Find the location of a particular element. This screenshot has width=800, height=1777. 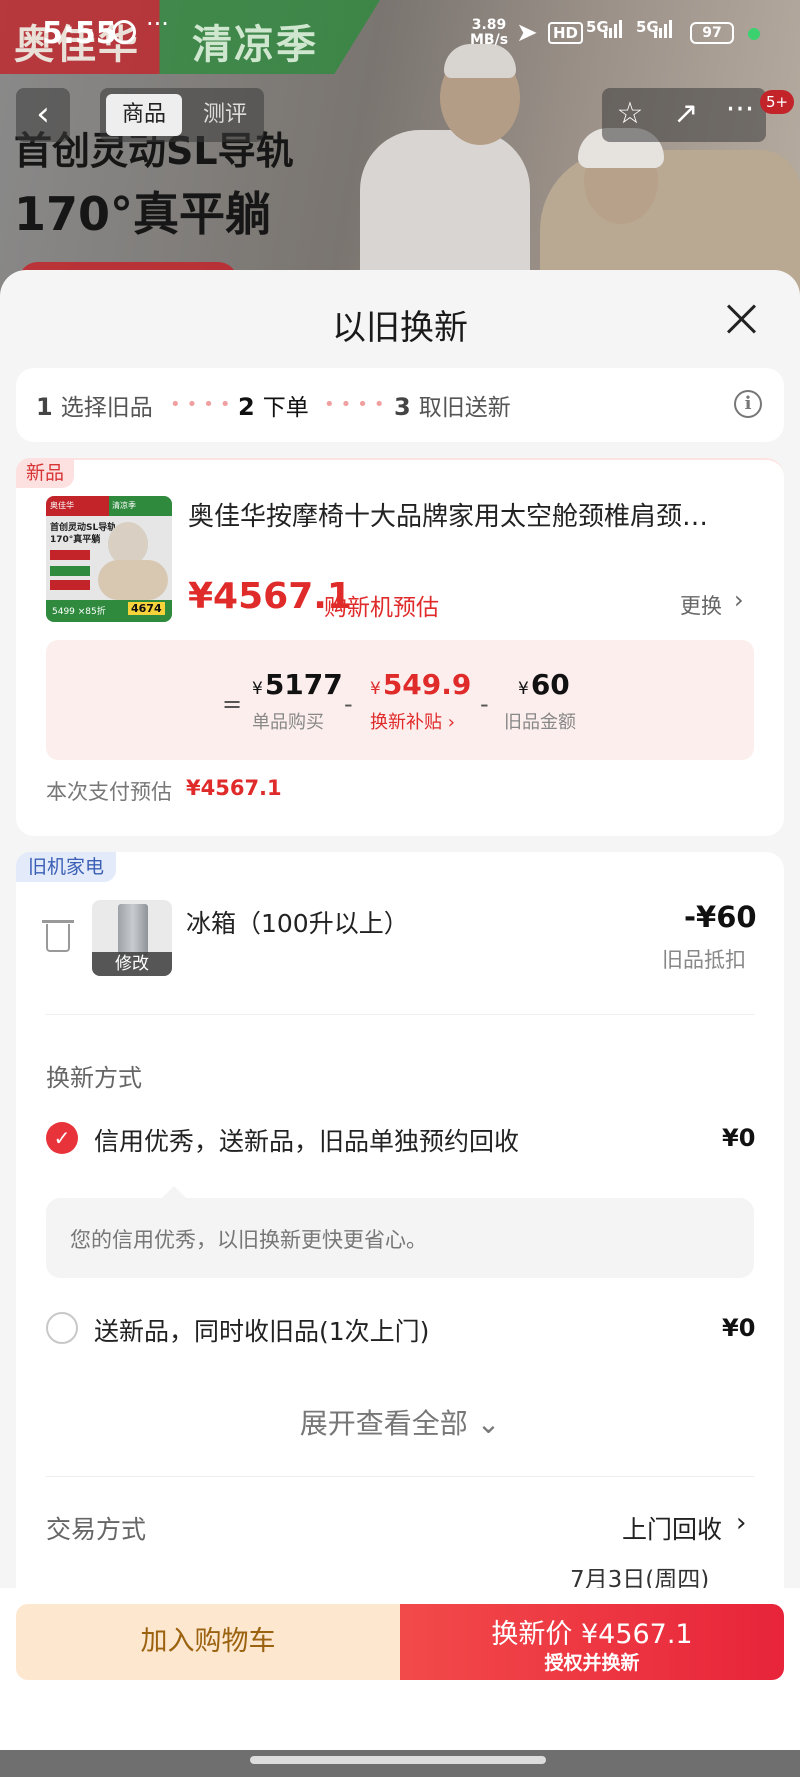

amount: 549.9 is located at coordinates (427, 684).